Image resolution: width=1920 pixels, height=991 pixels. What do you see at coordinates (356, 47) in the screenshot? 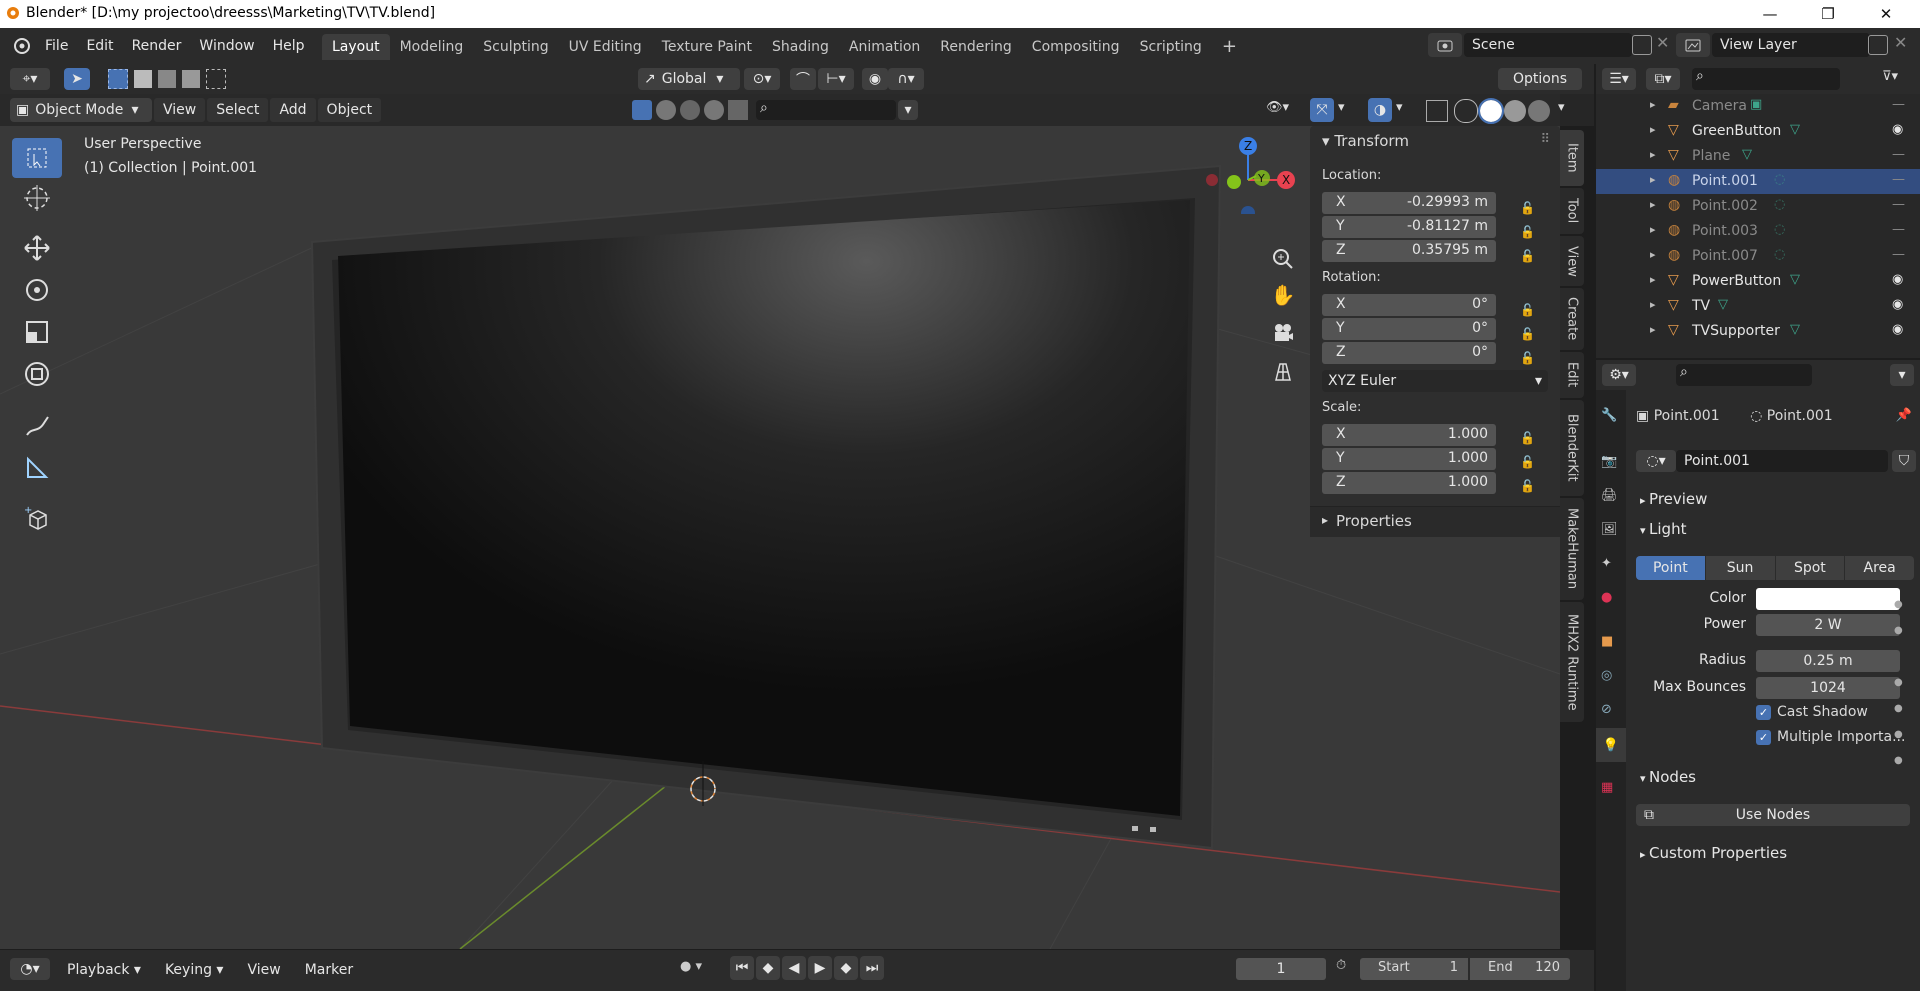
I see `tab-layout: Layout` at bounding box center [356, 47].